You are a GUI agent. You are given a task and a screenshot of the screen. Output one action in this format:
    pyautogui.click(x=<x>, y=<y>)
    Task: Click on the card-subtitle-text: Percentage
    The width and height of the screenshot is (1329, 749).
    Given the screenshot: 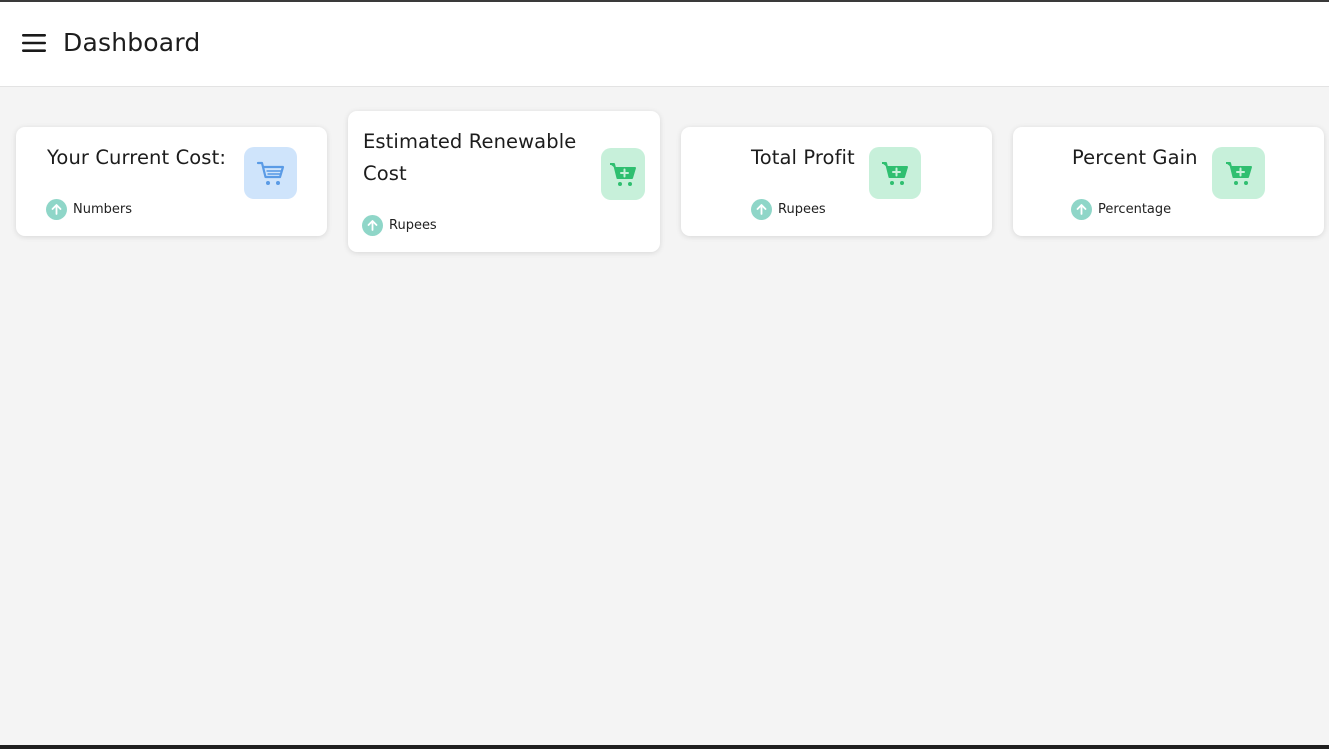 What is the action you would take?
    pyautogui.click(x=1135, y=209)
    